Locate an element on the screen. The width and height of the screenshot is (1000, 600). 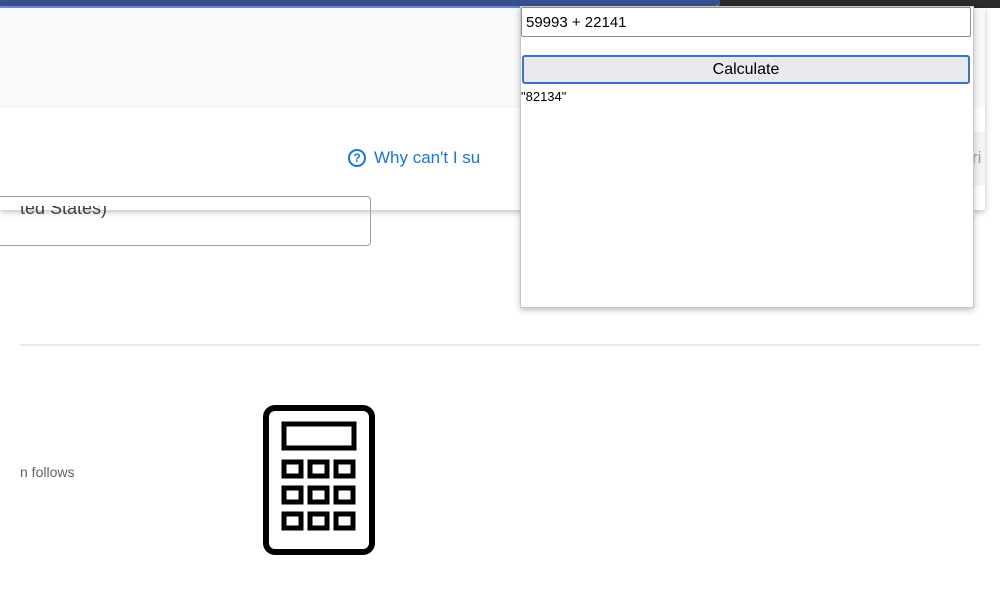
why-cant-i-link: ? Why can't I su is located at coordinates (414, 158).